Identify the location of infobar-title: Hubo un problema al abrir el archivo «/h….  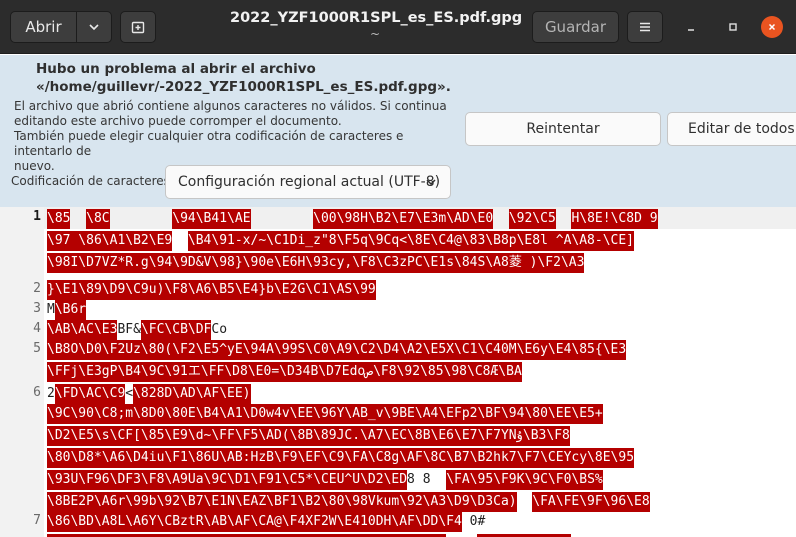
(243, 78).